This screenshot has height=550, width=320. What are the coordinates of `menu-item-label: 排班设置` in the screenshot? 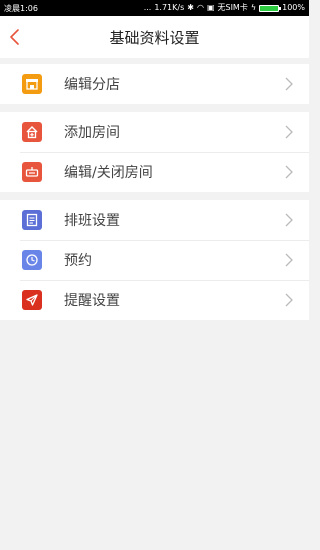 It's located at (92, 221).